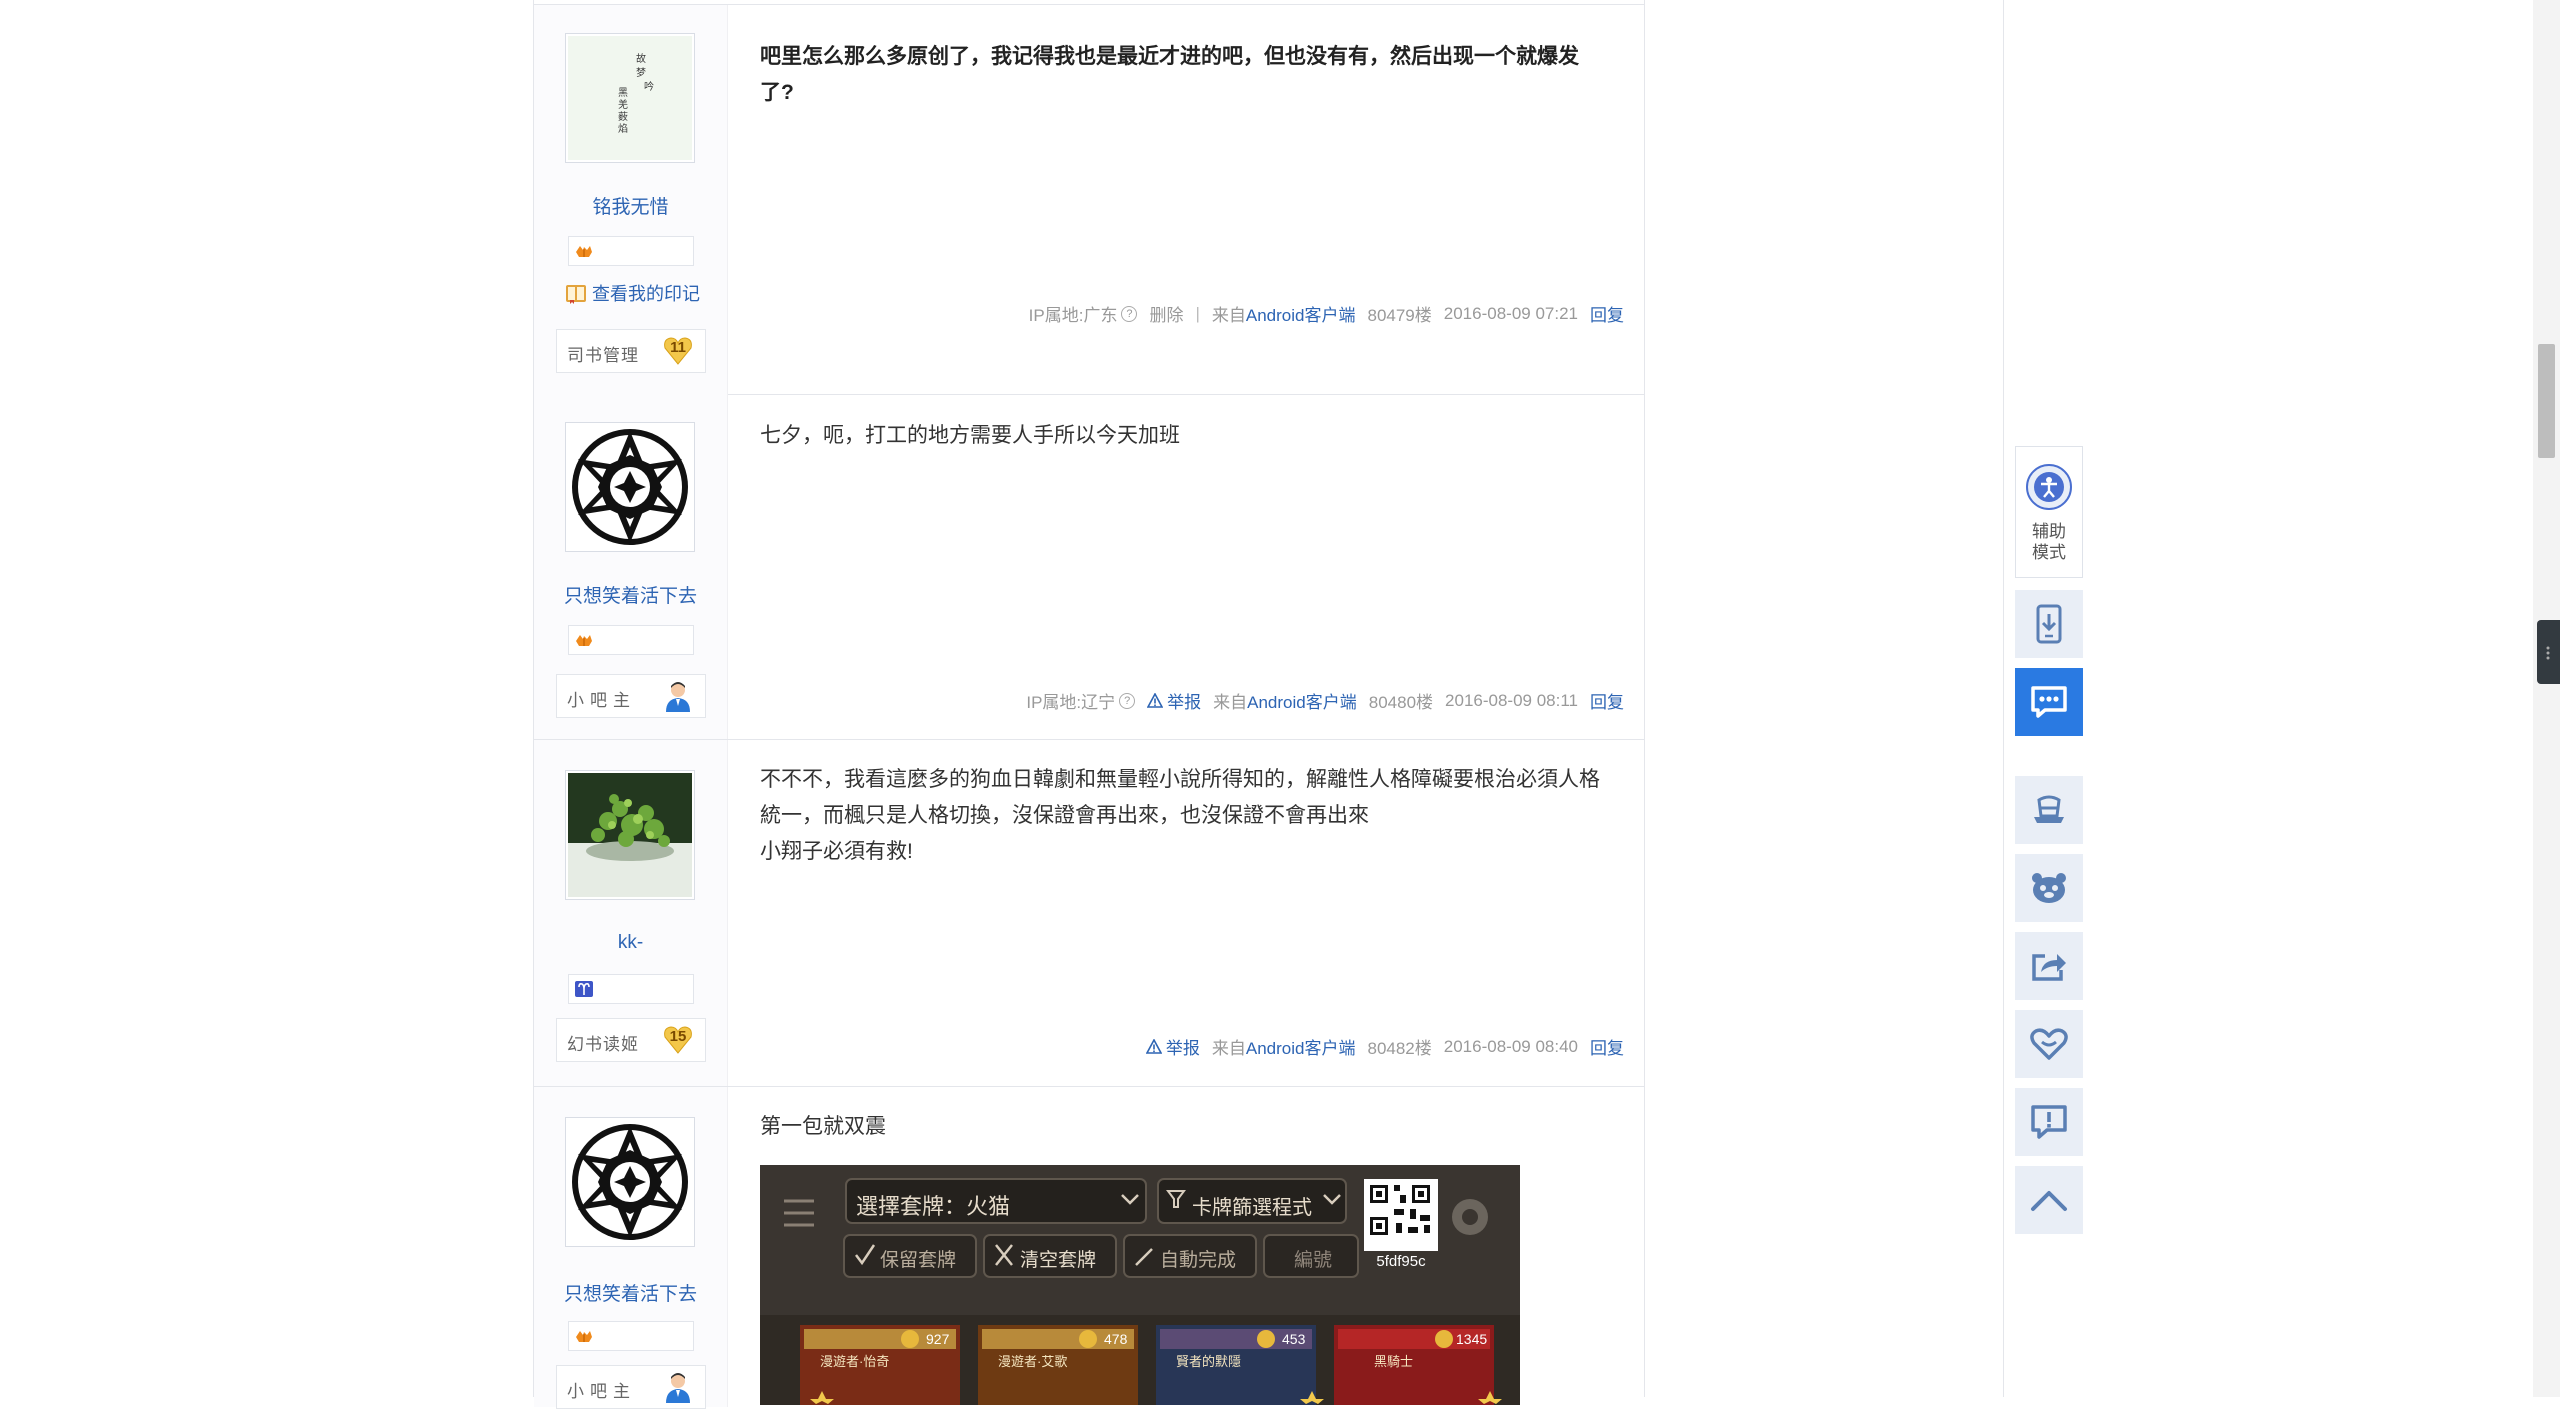 The width and height of the screenshot is (2560, 1409). I want to click on magic-hat-button, so click(2049, 810).